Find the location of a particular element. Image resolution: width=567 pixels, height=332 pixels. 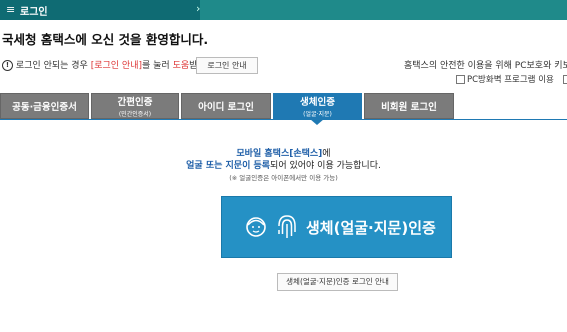

biometric-login-button: 생체(얼굴·지문)인증 is located at coordinates (336, 227).